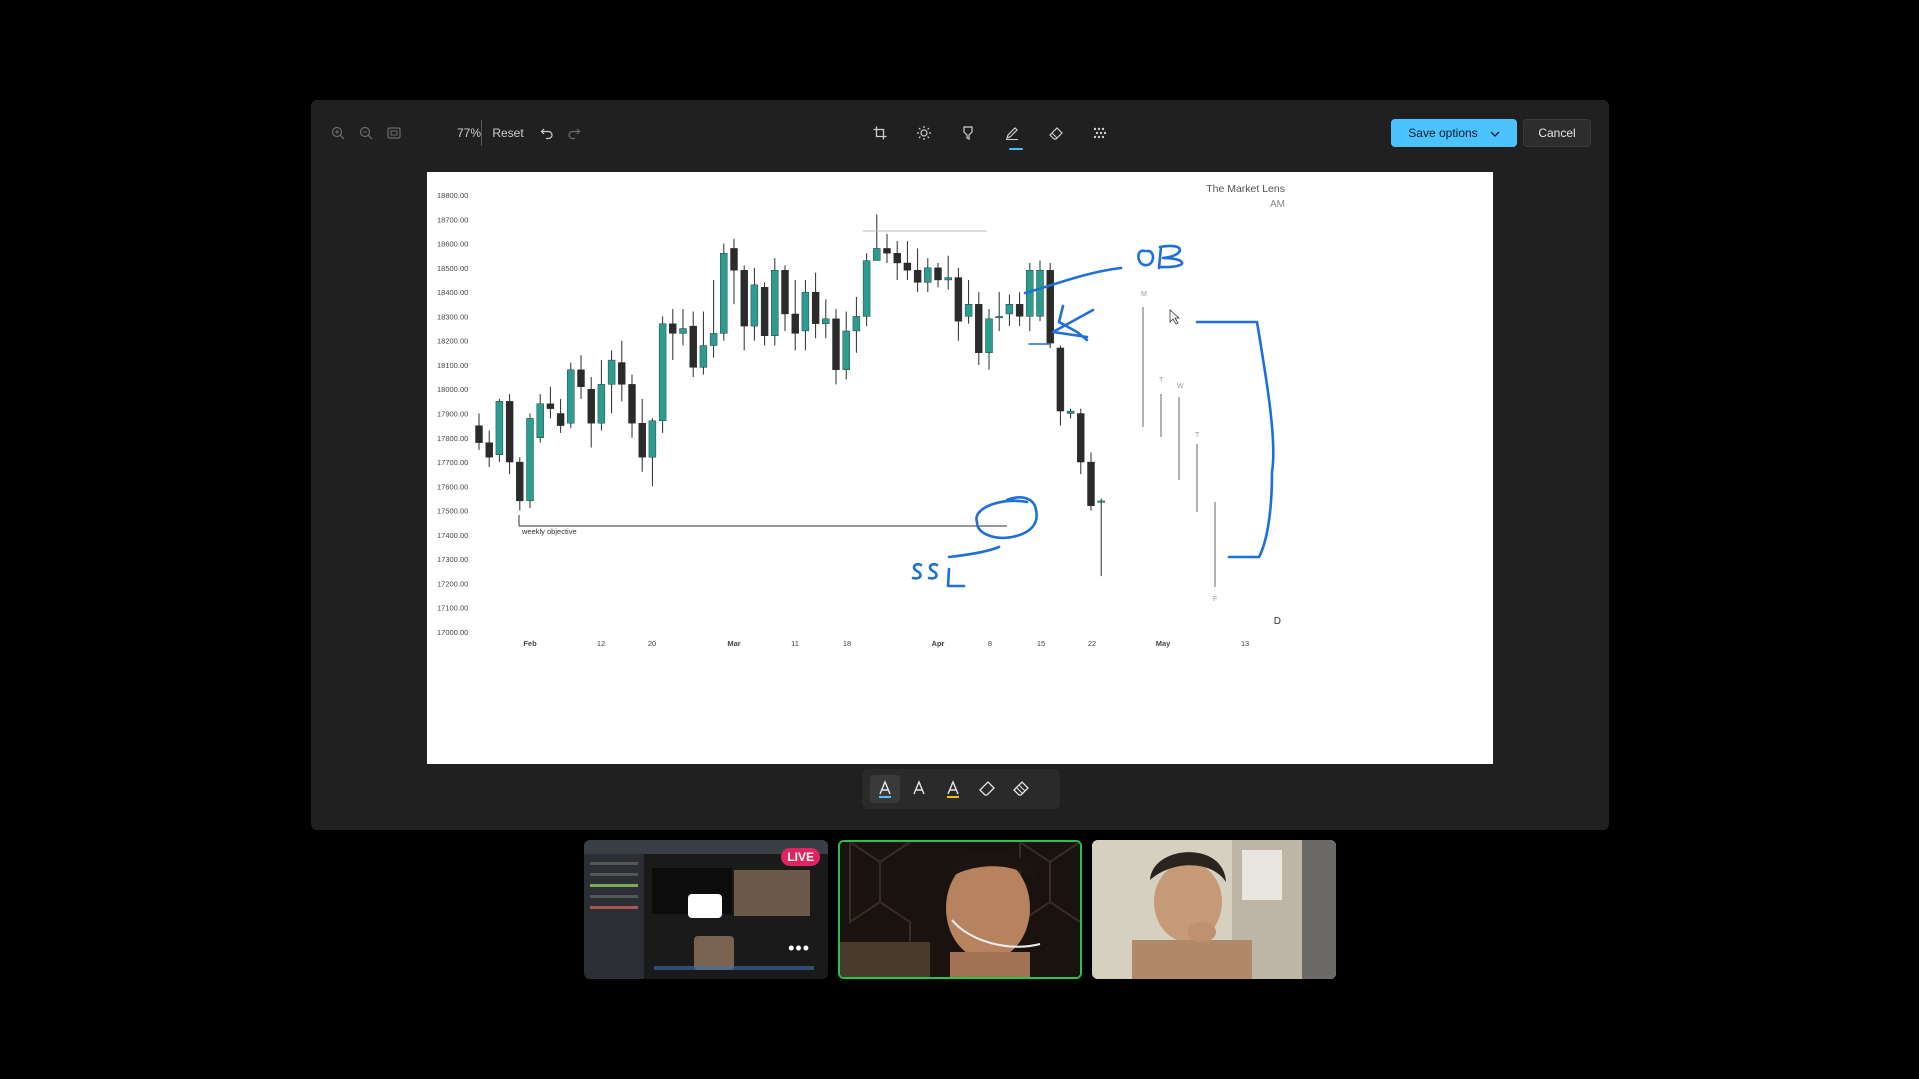 The width and height of the screenshot is (1919, 1079). What do you see at coordinates (394, 133) in the screenshot?
I see `fit-to-window-icon` at bounding box center [394, 133].